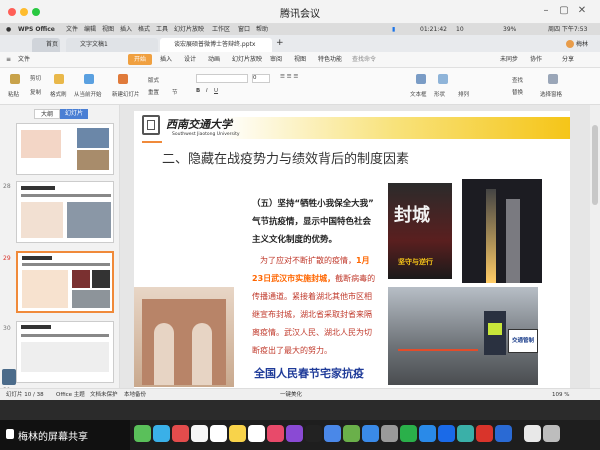 This screenshot has width=600, height=450. What do you see at coordinates (517, 80) in the screenshot?
I see `find-button: 查找` at bounding box center [517, 80].